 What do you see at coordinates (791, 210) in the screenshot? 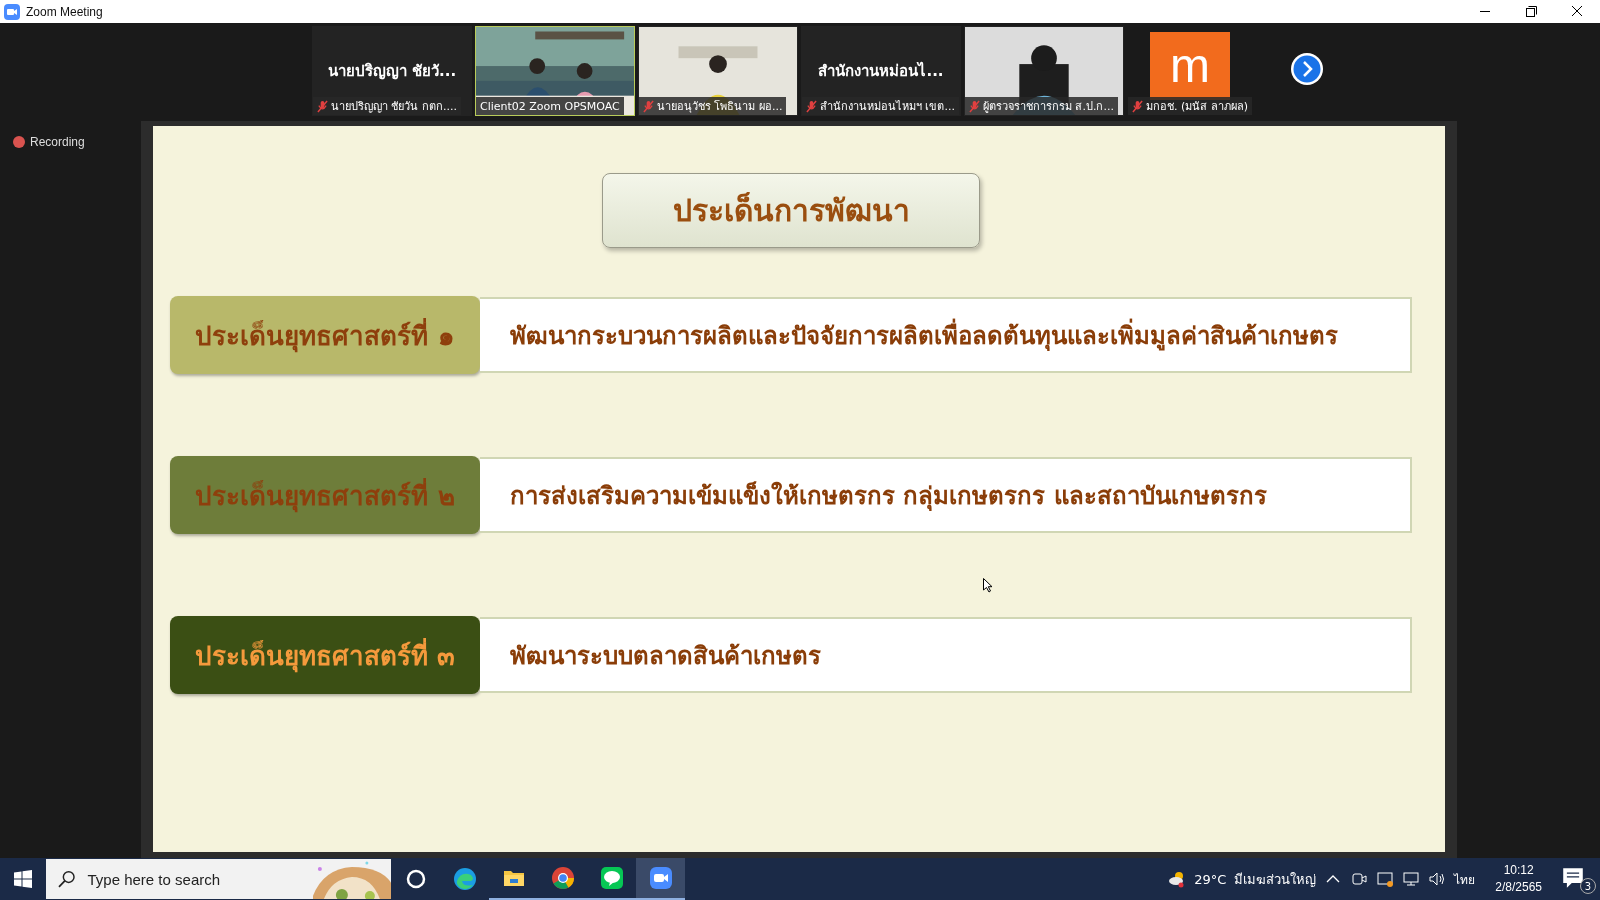
I see `slide-title: ประเด็นการพัฒนา` at bounding box center [791, 210].